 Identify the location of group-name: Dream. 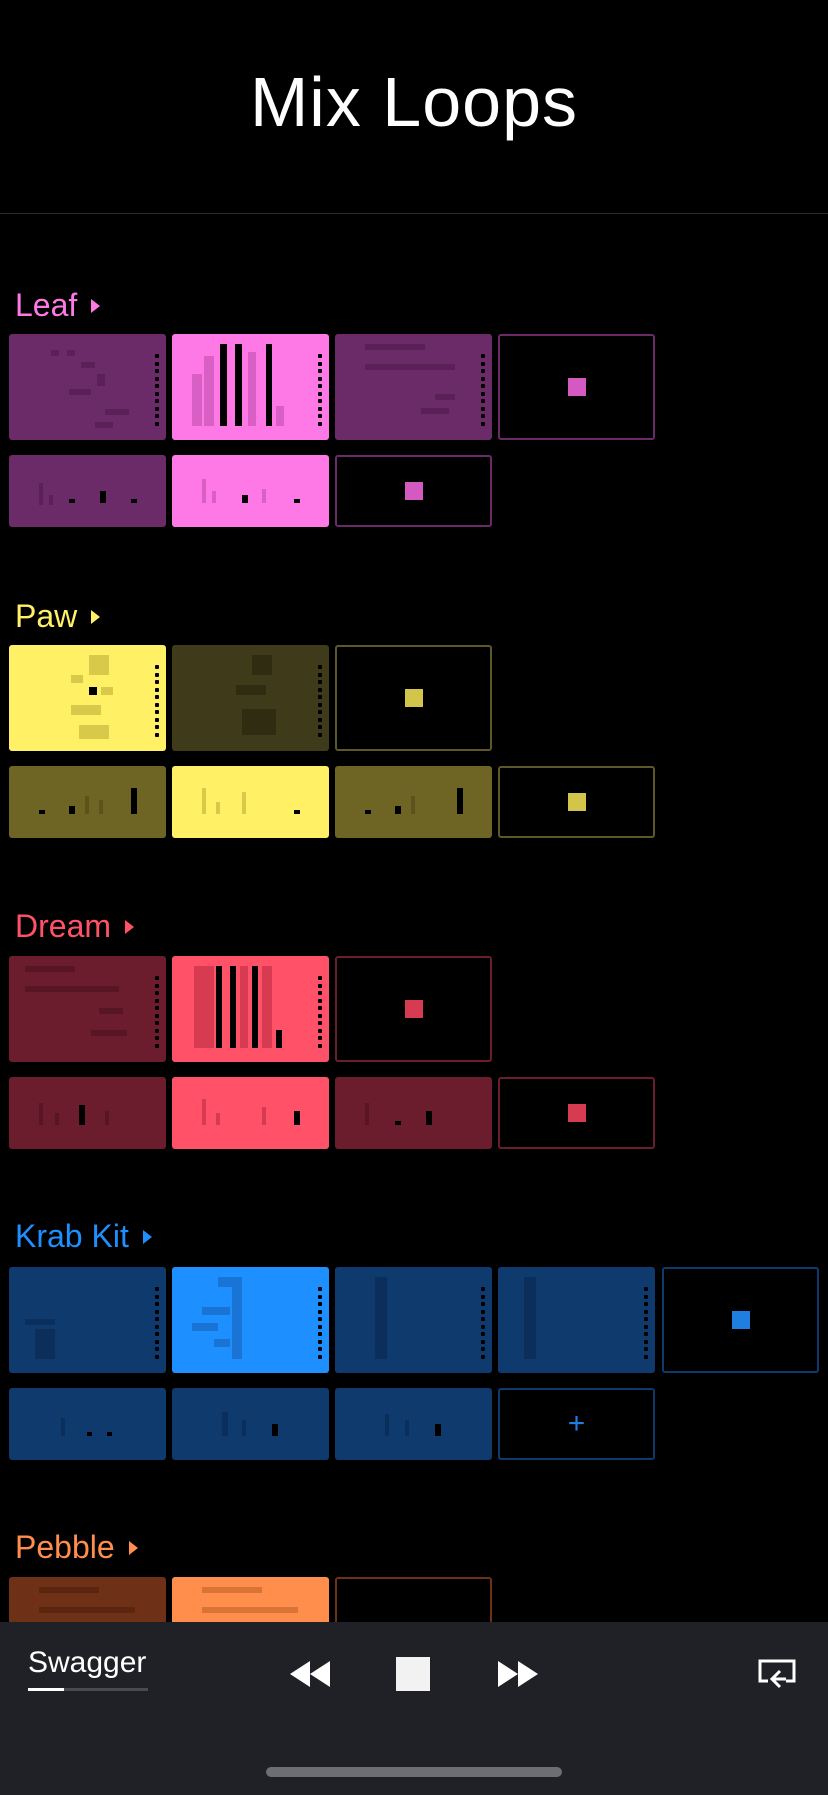
(63, 926).